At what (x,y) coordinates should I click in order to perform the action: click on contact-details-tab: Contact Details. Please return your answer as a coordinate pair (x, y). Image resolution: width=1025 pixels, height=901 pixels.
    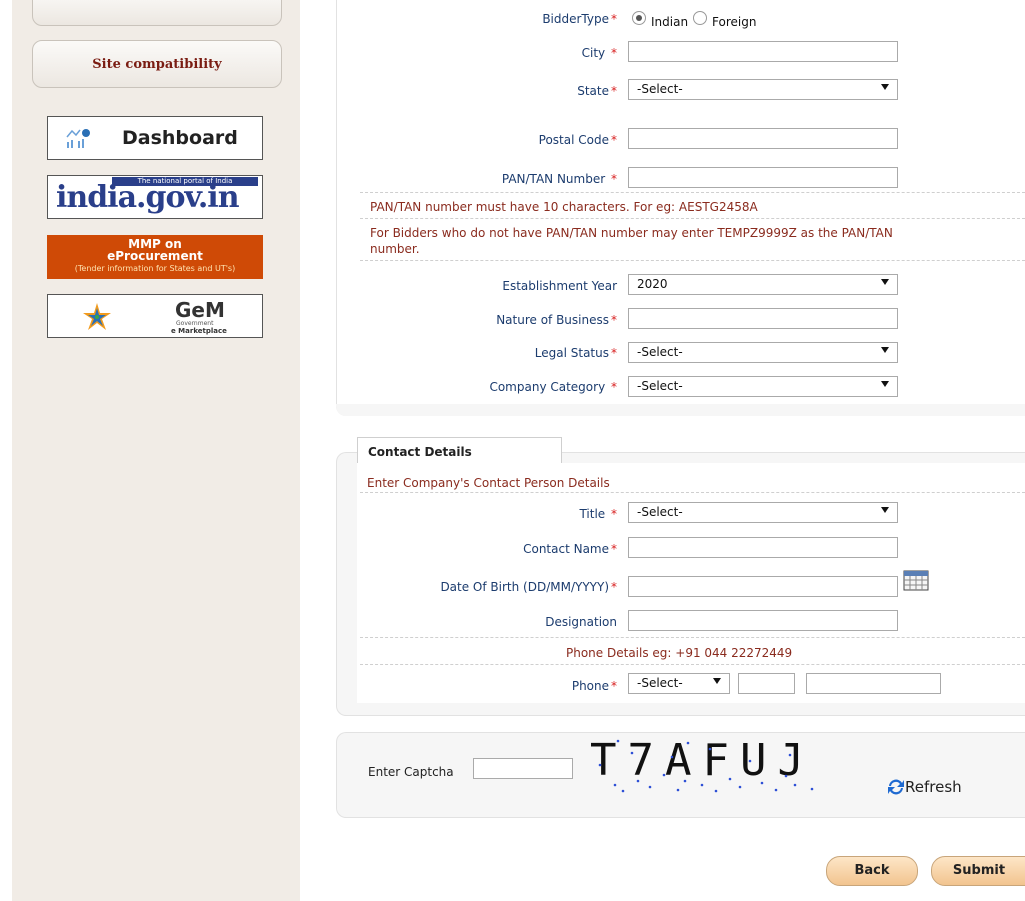
    Looking at the image, I should click on (459, 450).